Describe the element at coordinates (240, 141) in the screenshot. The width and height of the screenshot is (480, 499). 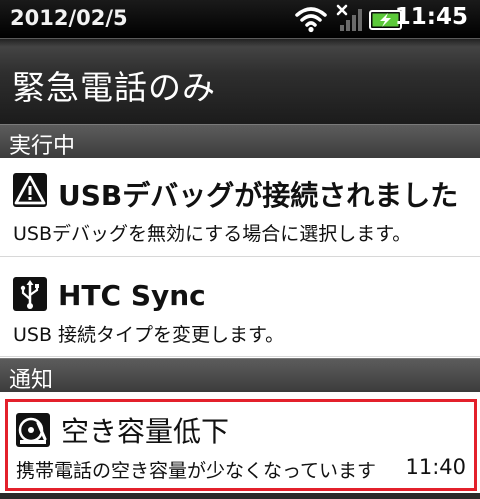
I see `section-header-running: 実行中` at that location.